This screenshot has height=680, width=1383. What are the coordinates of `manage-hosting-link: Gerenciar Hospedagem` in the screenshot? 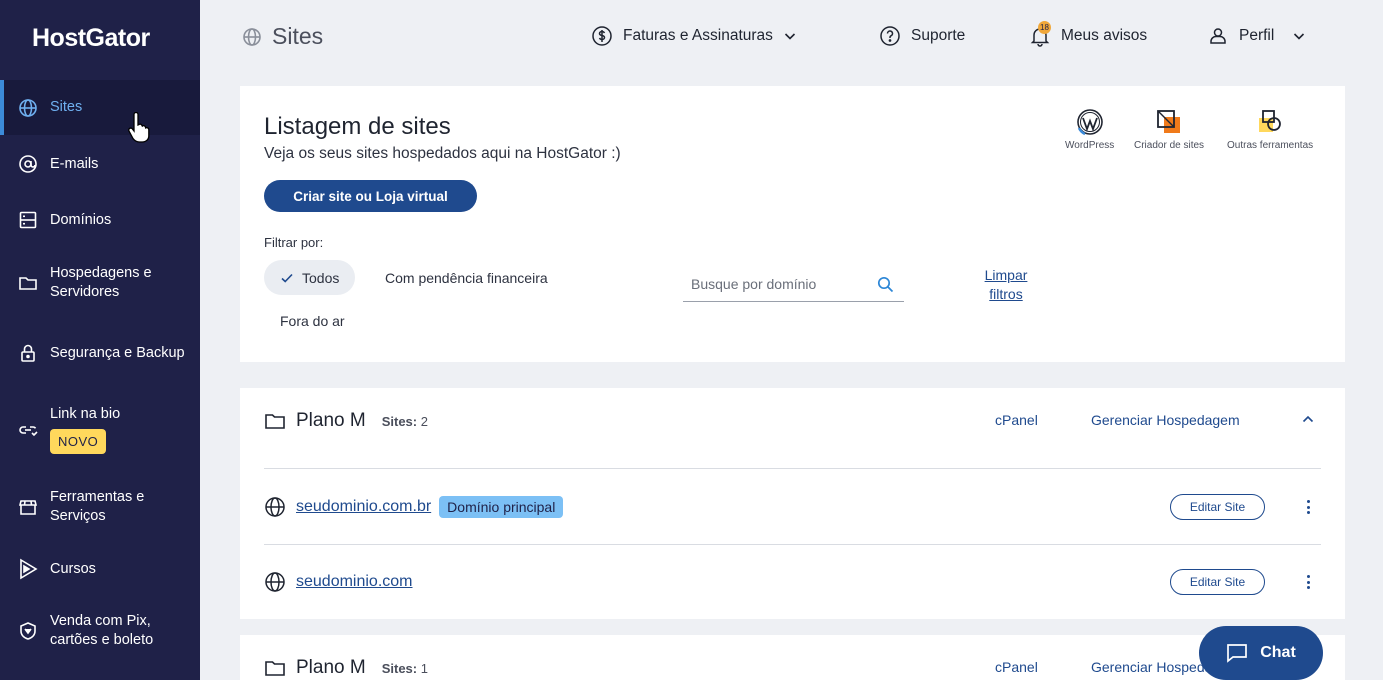 It's located at (1165, 420).